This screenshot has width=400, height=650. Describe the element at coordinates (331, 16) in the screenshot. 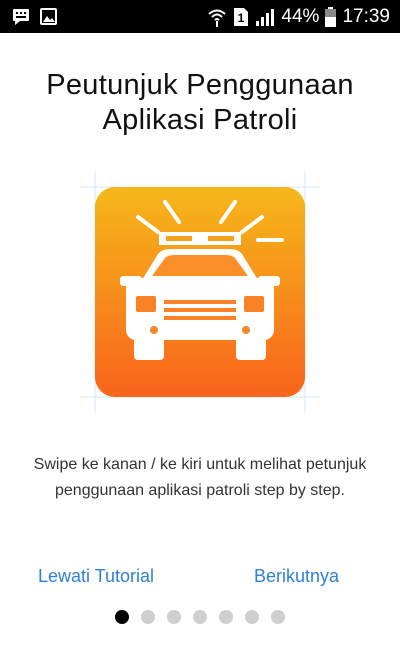

I see `battery-icon` at that location.